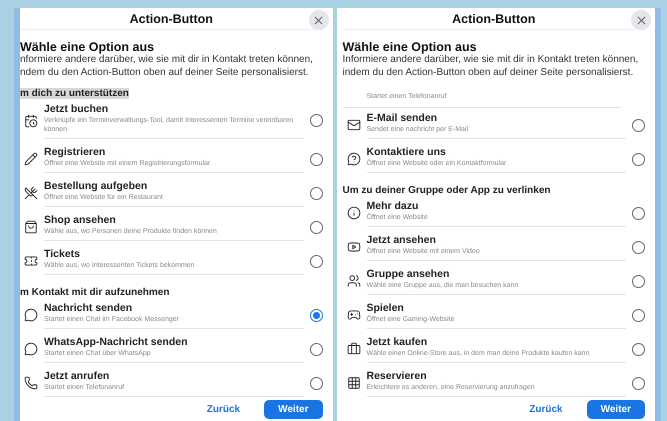 The width and height of the screenshot is (667, 421). What do you see at coordinates (174, 308) in the screenshot?
I see `option-title: Nachricht senden` at bounding box center [174, 308].